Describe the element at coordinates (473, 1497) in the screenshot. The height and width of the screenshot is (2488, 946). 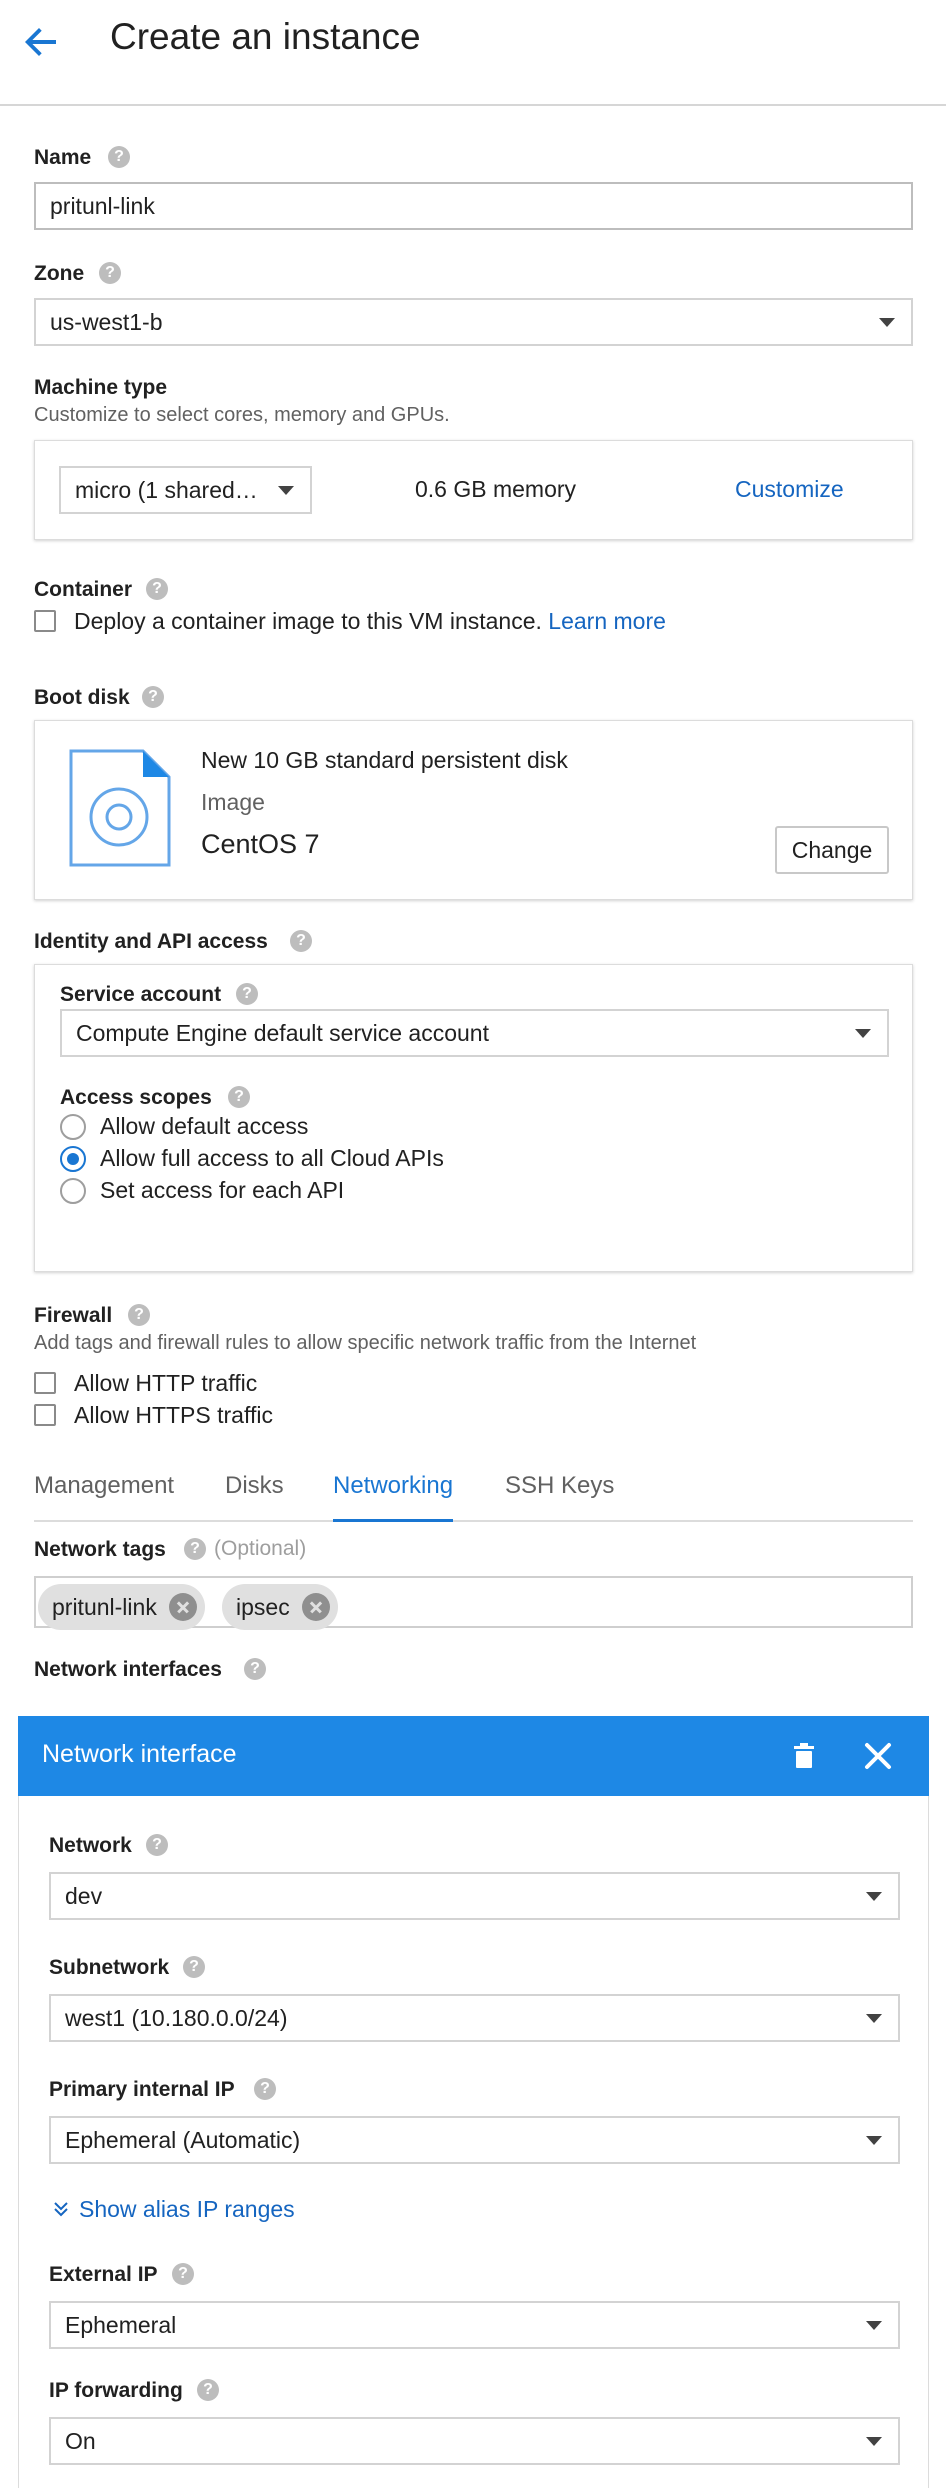
I see `tab-bar: Management Disks Networking SSH Keys` at that location.